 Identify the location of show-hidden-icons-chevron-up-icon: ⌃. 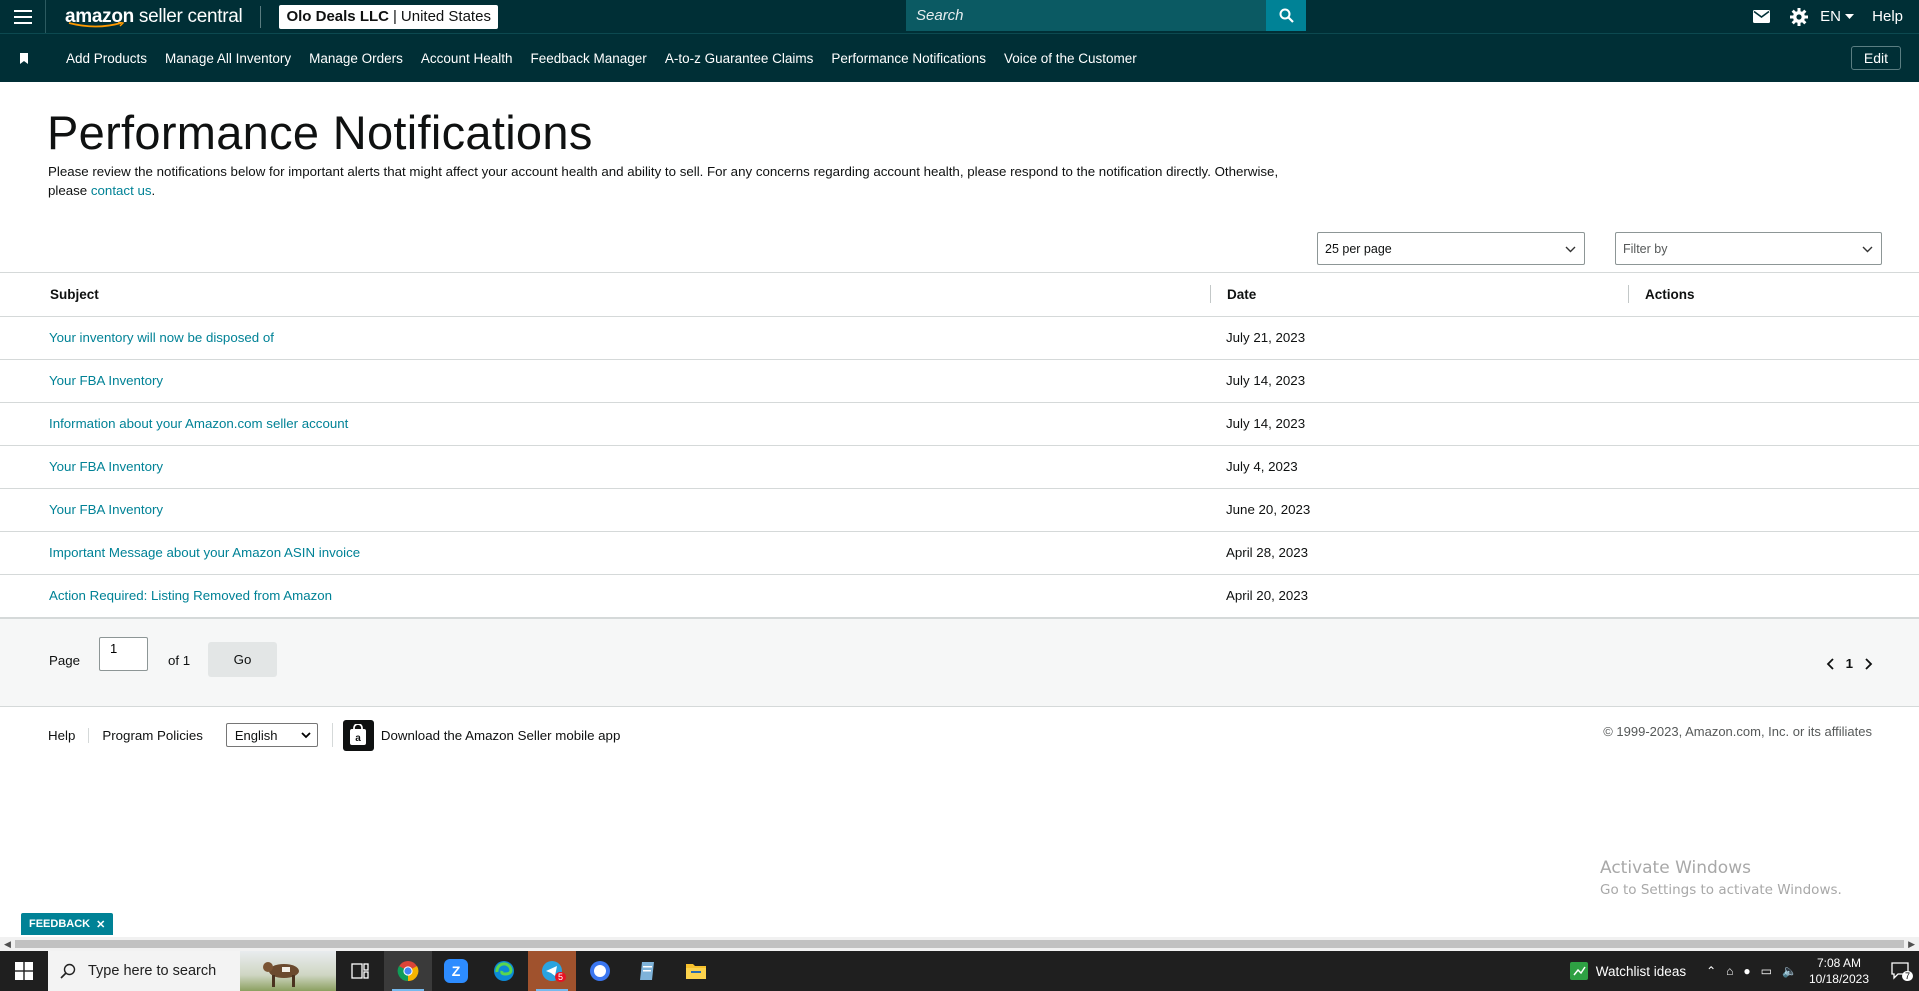
(1711, 971).